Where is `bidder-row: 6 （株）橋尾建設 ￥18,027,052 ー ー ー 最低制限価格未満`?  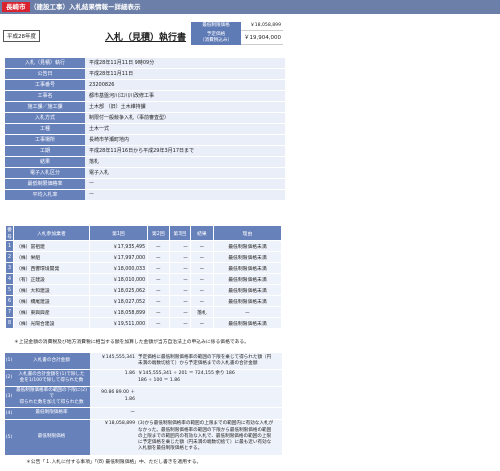 bidder-row: 6 （株）橋尾建設 ￥18,027,052 ー ー ー 最低制限価格未満 is located at coordinates (143, 301).